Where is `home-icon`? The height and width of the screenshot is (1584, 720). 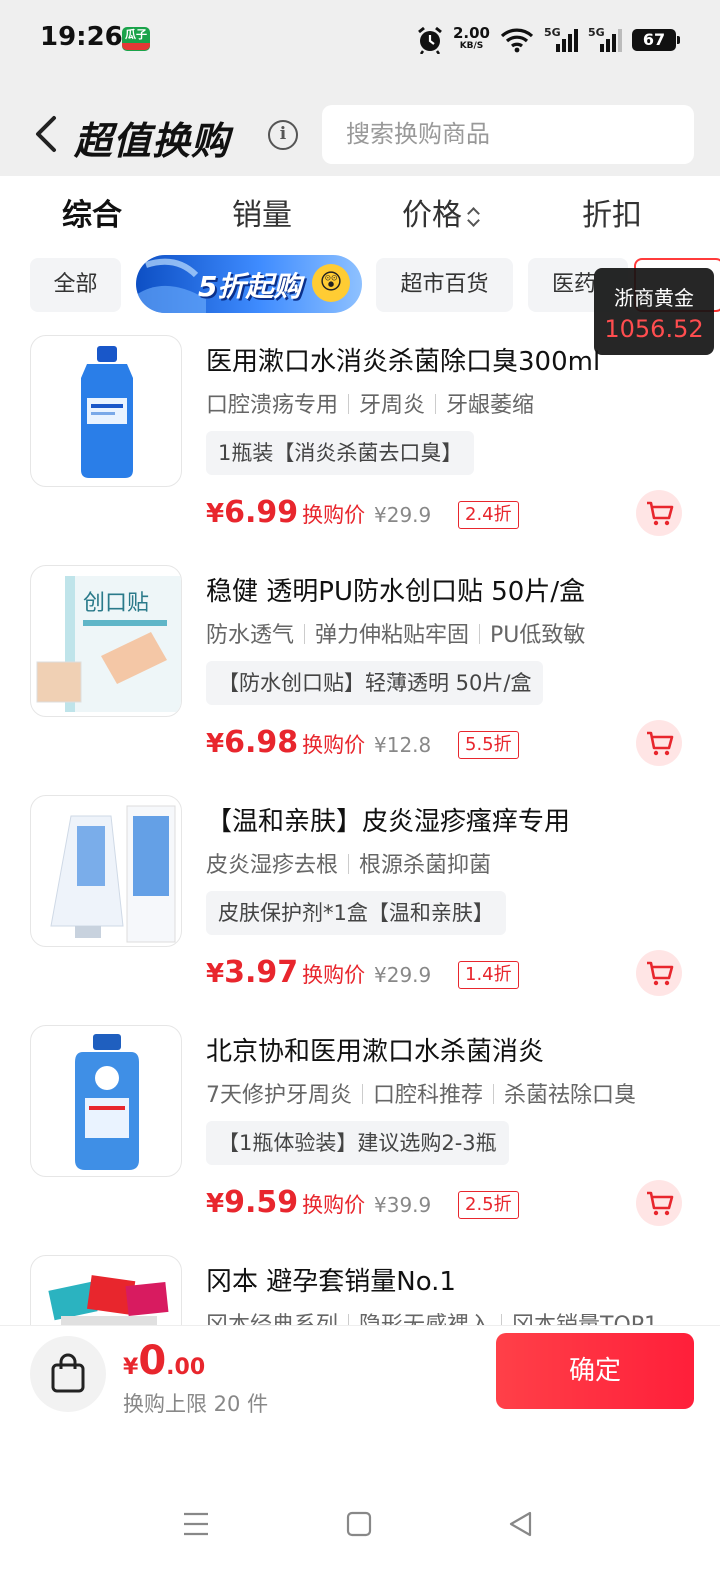
home-icon is located at coordinates (359, 1524).